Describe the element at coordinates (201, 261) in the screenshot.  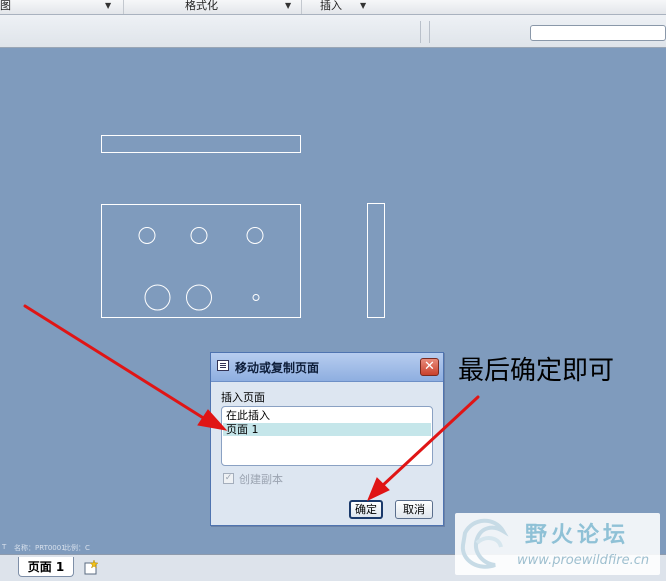
I see `front-view-rect` at that location.